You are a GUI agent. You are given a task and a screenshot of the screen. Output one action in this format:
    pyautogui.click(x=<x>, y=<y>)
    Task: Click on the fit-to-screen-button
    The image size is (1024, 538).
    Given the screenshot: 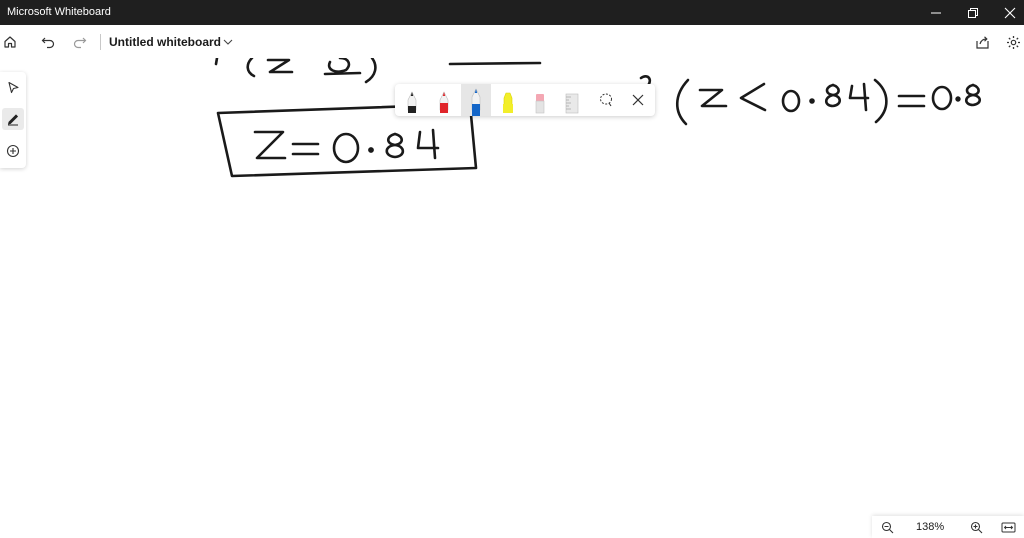 What is the action you would take?
    pyautogui.click(x=1008, y=527)
    